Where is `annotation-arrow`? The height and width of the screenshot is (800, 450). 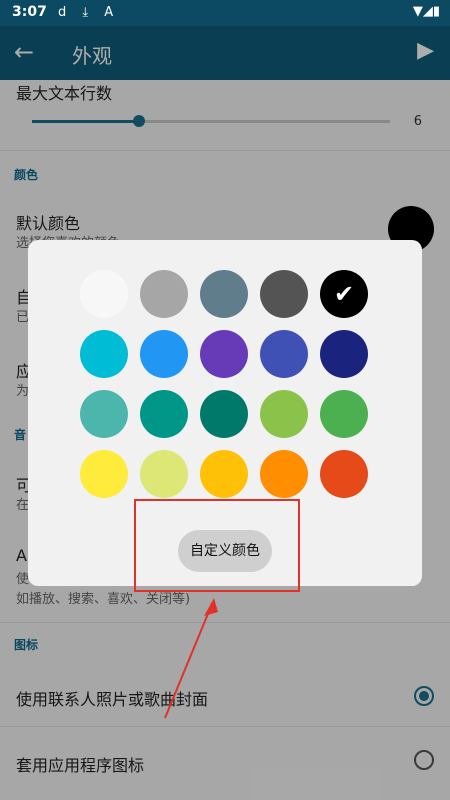 annotation-arrow is located at coordinates (191, 658).